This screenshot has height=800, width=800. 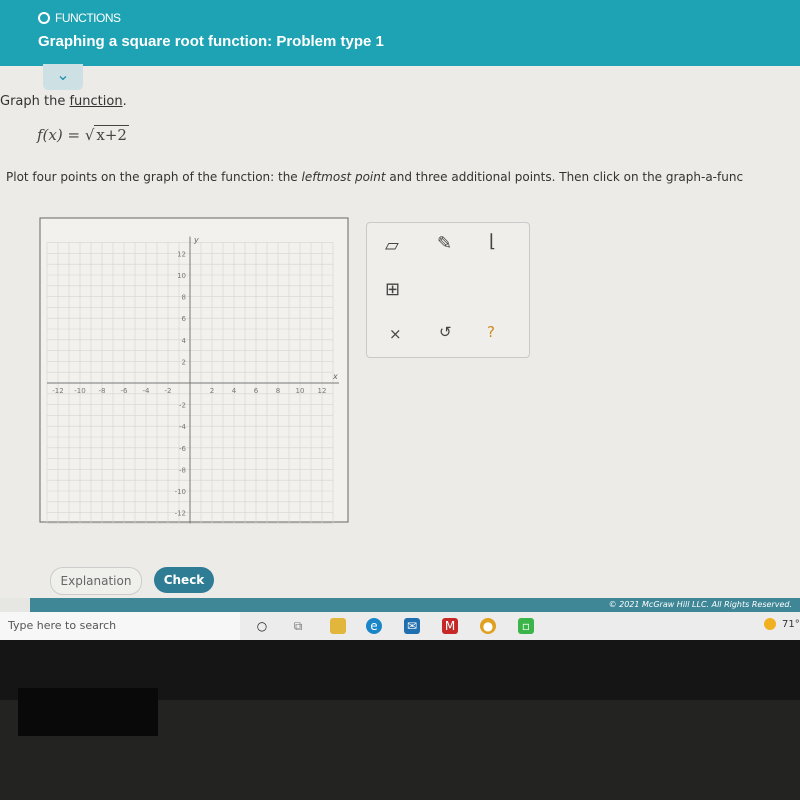 I want to click on eraser-icon: ▱, so click(x=392, y=245).